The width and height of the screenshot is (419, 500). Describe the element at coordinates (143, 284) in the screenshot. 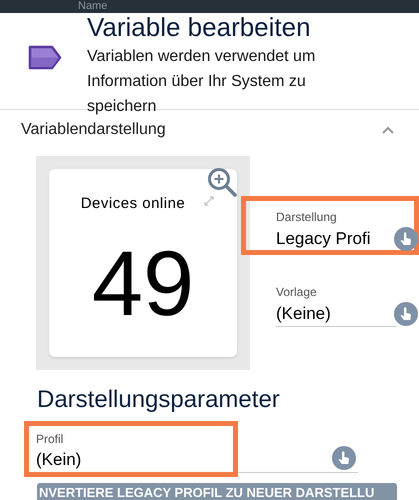

I see `tile-value: 49` at that location.